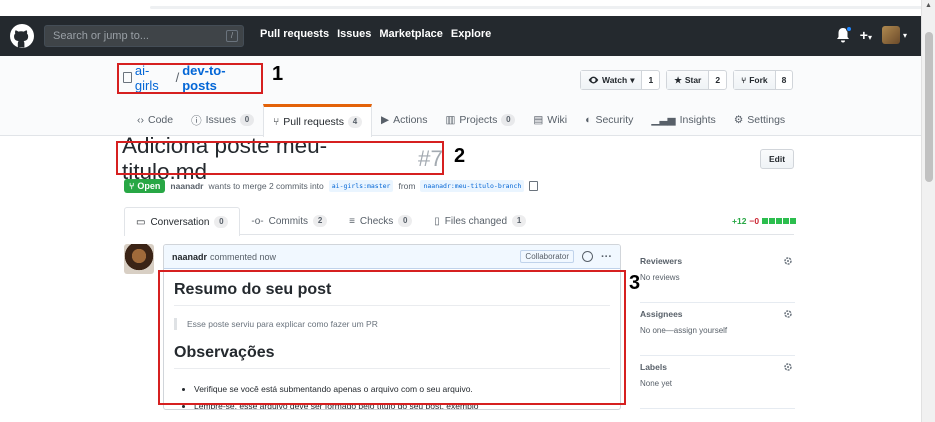 The width and height of the screenshot is (935, 422). Describe the element at coordinates (392, 257) in the screenshot. I see `comment-header: naanadr commented now Collaborator ···` at that location.